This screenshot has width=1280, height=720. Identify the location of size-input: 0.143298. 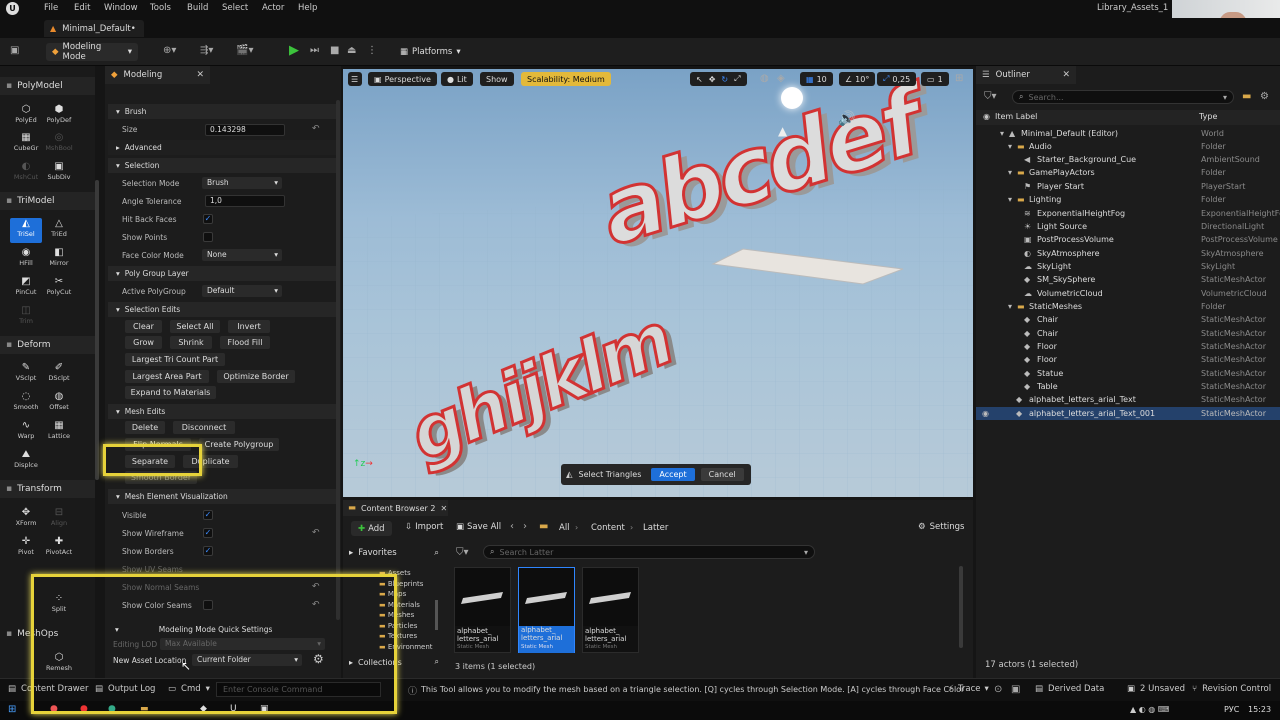
(245, 130).